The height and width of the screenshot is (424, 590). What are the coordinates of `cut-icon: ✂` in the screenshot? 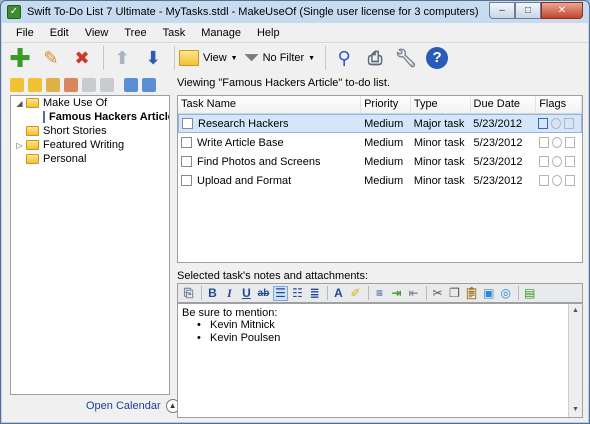 It's located at (437, 293).